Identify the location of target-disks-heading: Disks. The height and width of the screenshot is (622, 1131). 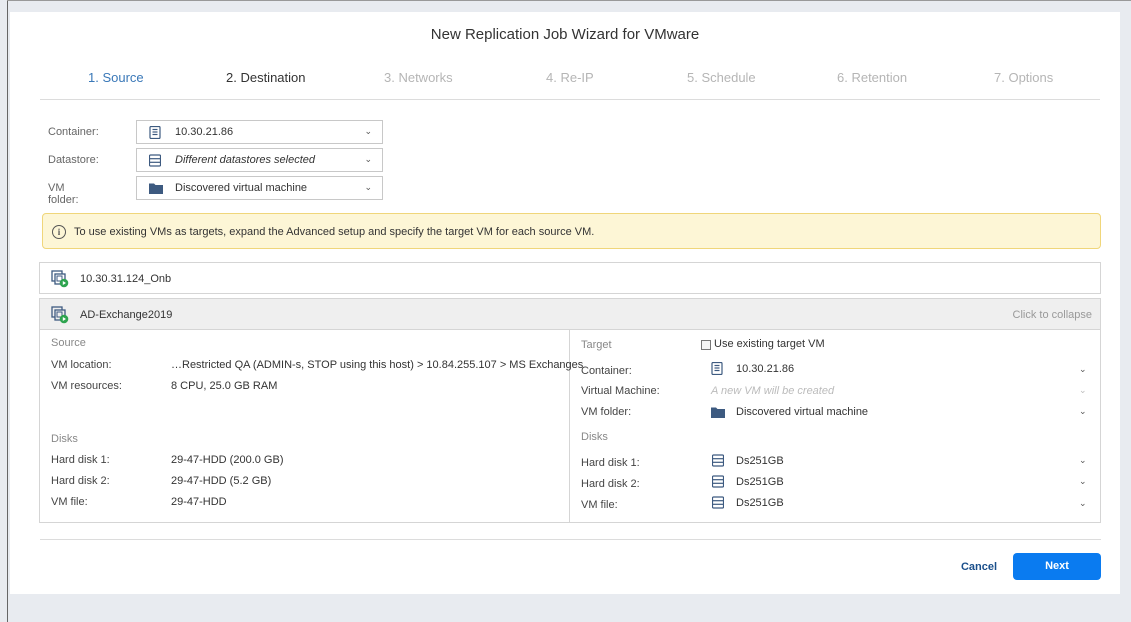
(594, 437).